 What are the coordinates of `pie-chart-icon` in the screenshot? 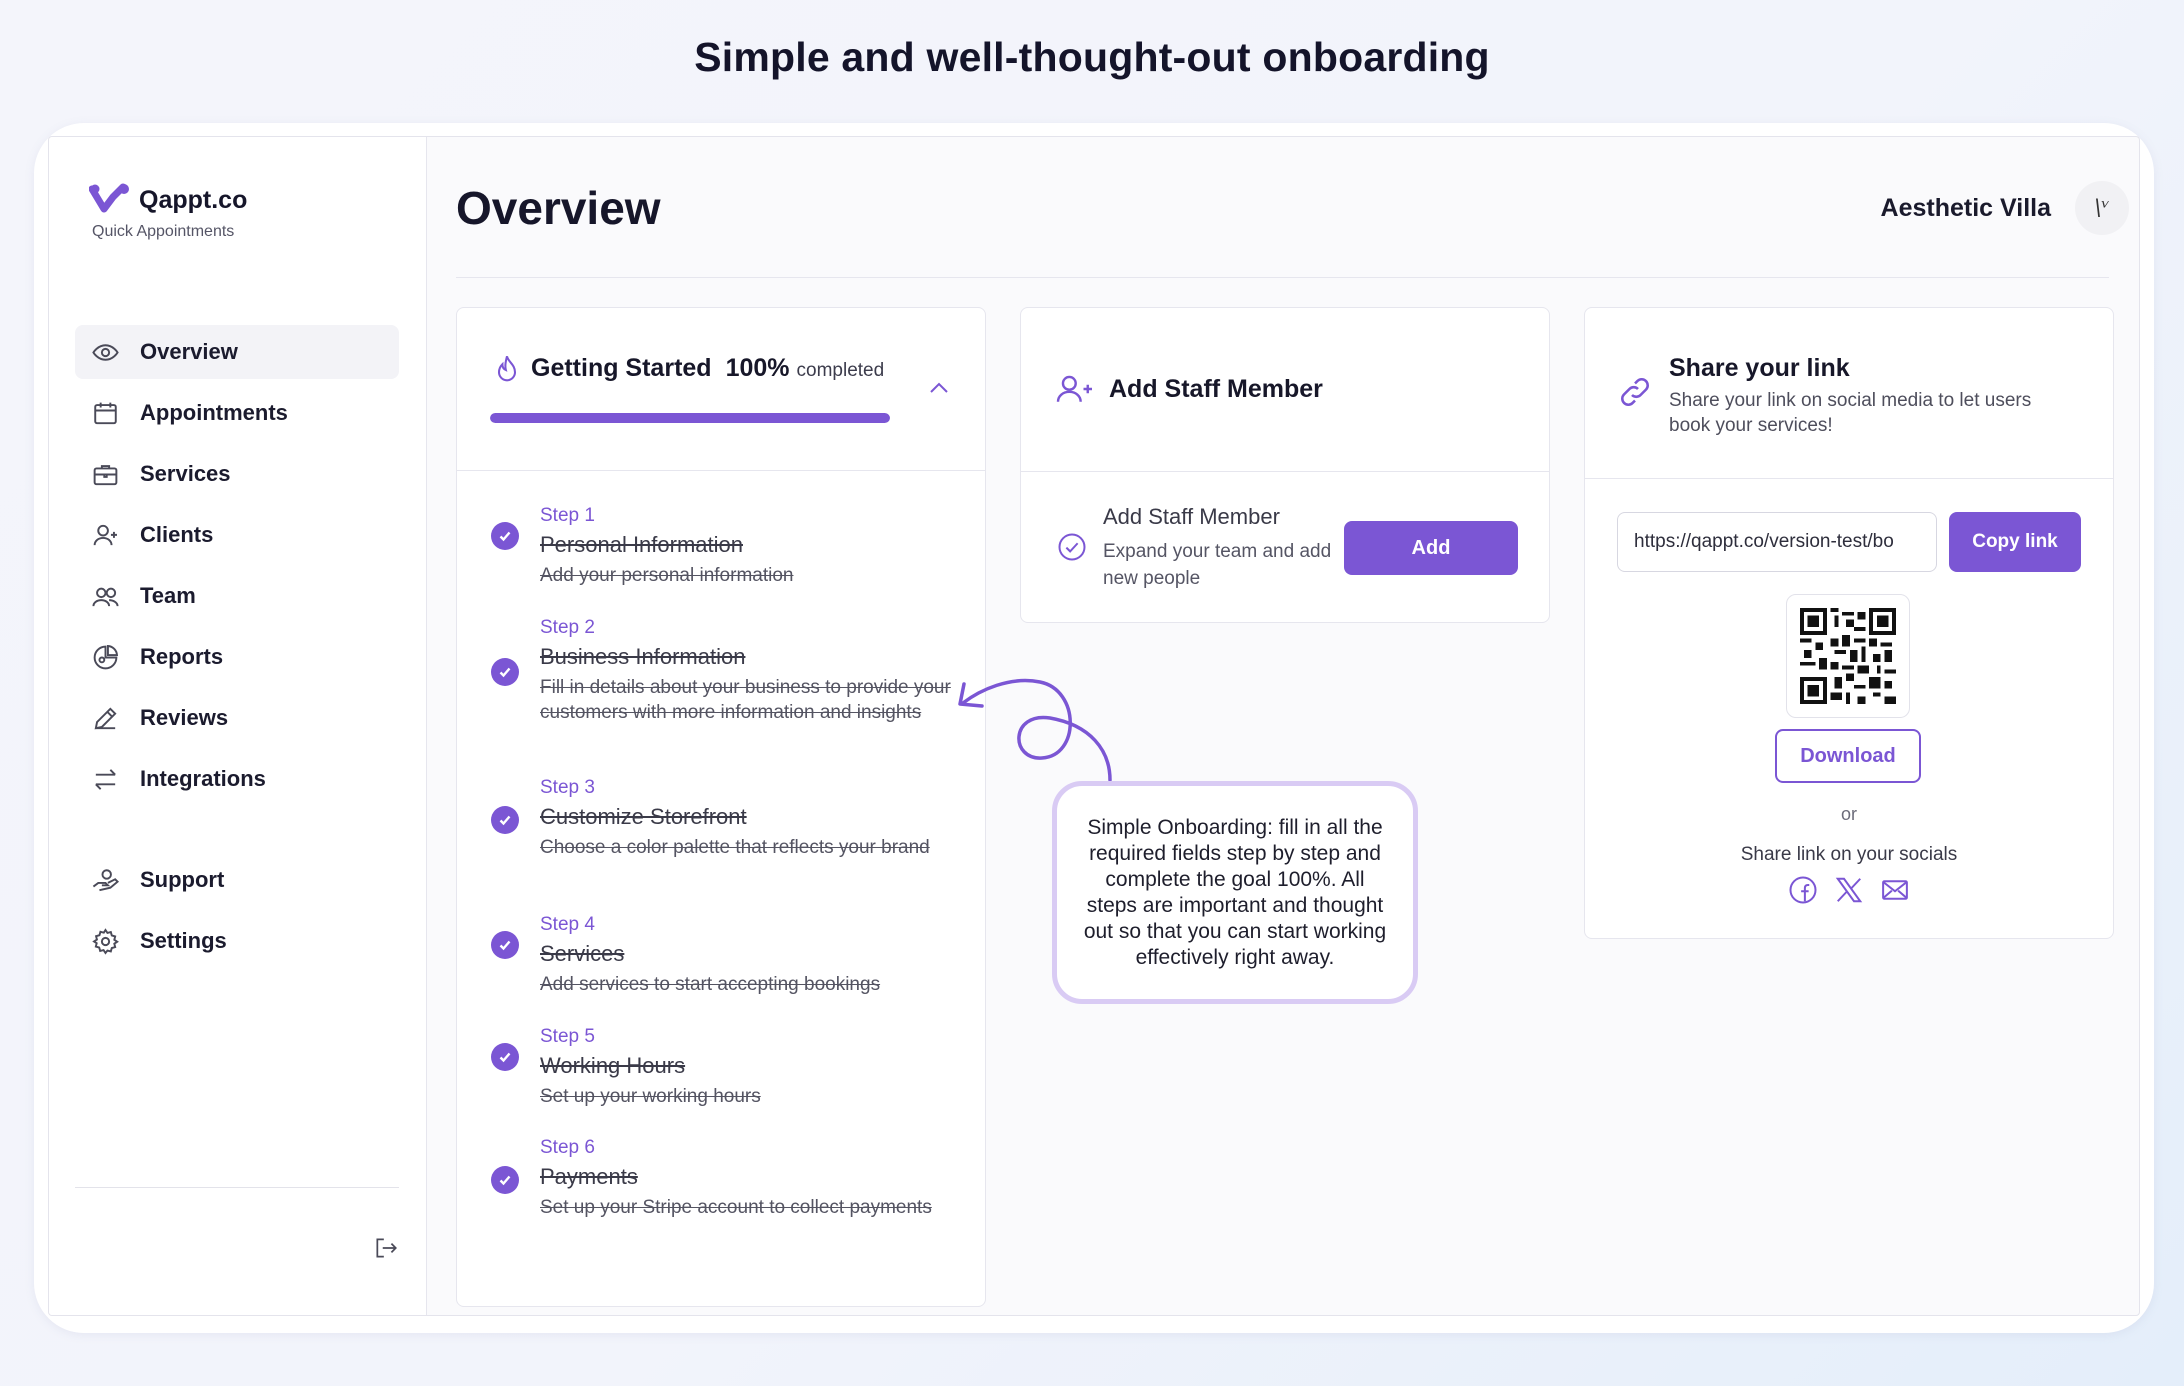 It's located at (106, 656).